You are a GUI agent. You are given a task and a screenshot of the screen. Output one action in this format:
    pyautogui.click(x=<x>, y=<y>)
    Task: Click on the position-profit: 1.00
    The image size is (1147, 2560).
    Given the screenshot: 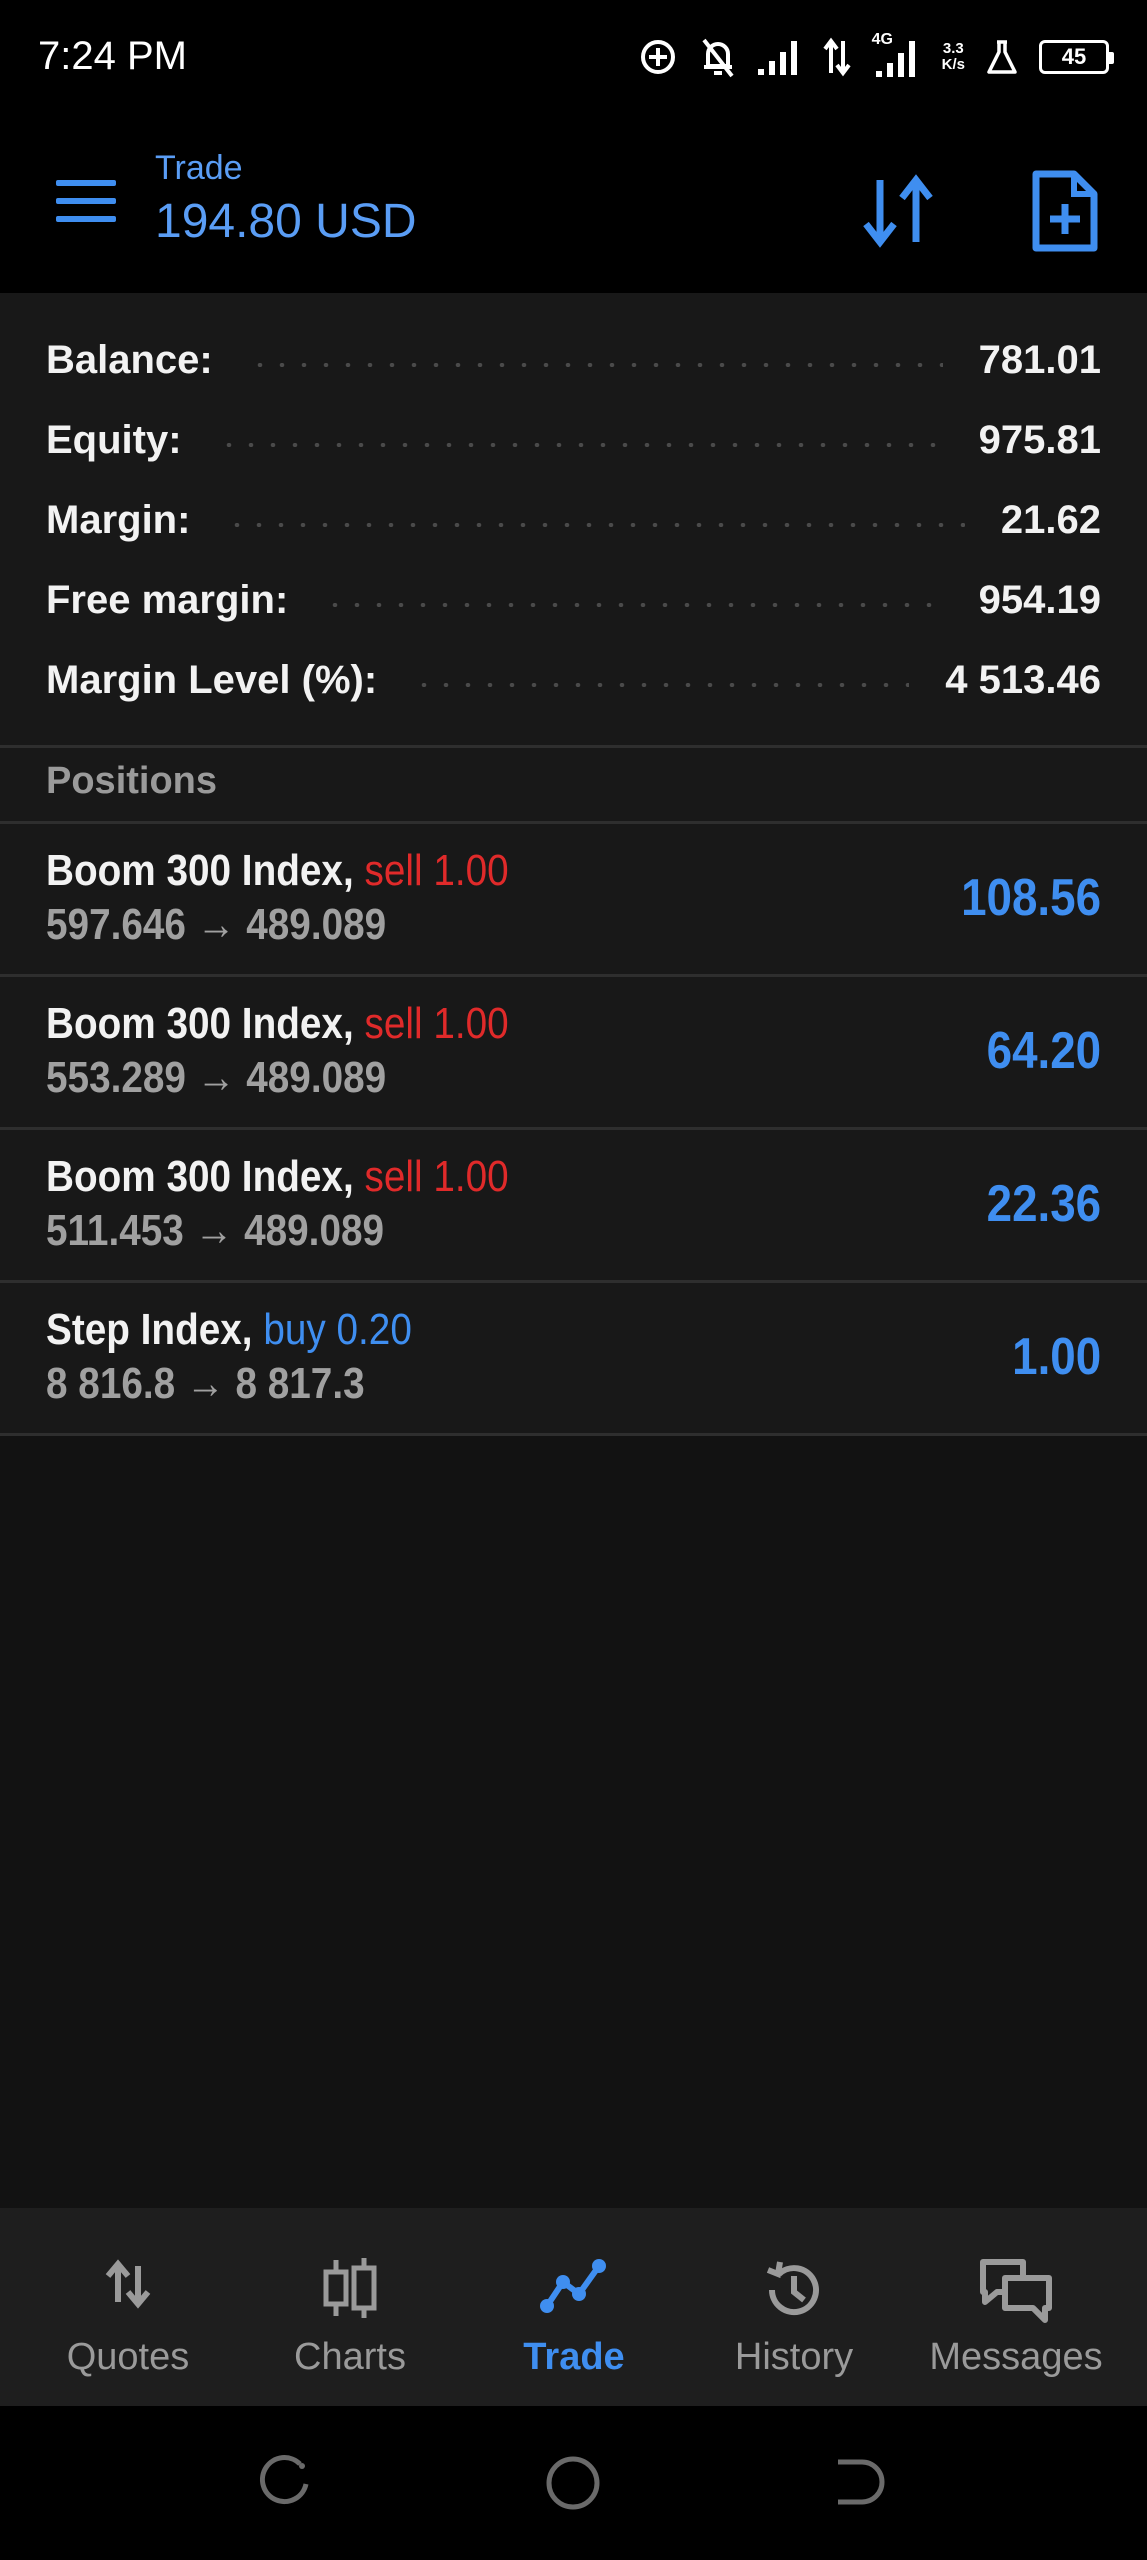 What is the action you would take?
    pyautogui.click(x=1056, y=1357)
    